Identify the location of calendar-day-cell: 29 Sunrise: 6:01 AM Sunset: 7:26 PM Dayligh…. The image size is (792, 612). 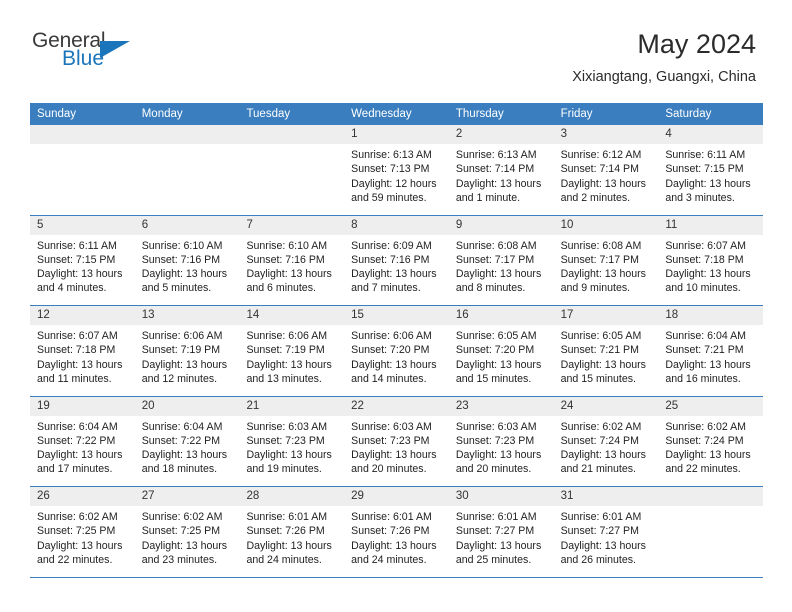
(396, 532).